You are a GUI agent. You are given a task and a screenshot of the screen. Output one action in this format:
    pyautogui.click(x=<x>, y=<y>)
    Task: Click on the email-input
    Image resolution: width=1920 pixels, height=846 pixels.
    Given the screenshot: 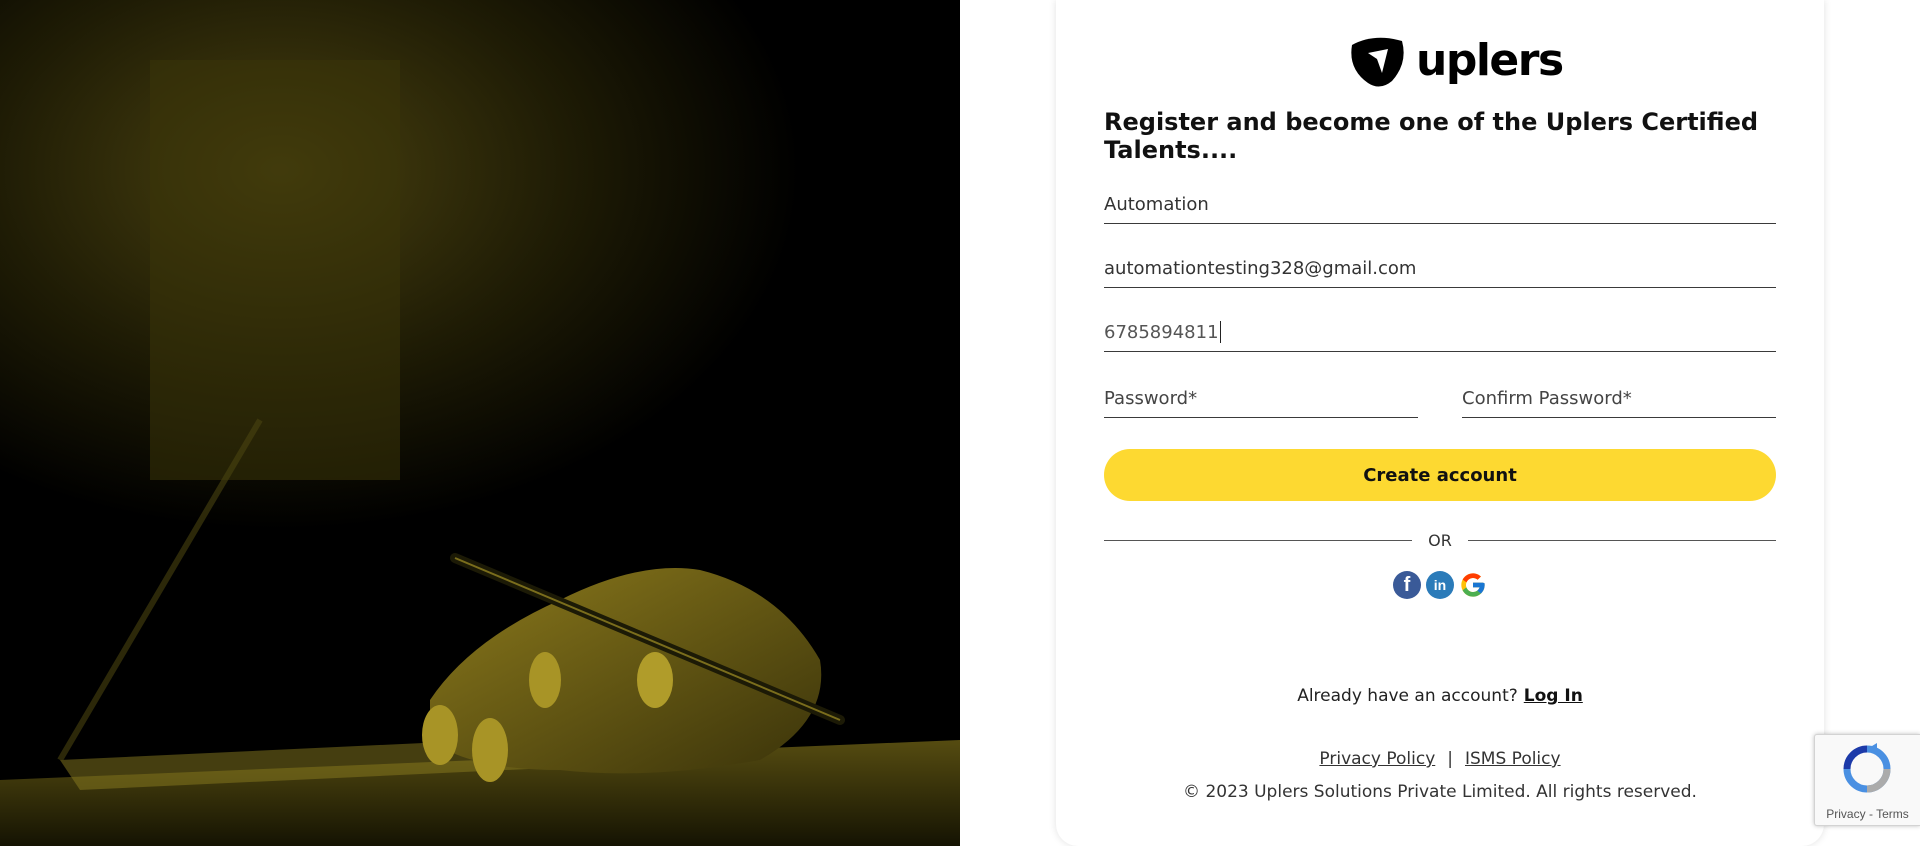 What is the action you would take?
    pyautogui.click(x=1440, y=268)
    